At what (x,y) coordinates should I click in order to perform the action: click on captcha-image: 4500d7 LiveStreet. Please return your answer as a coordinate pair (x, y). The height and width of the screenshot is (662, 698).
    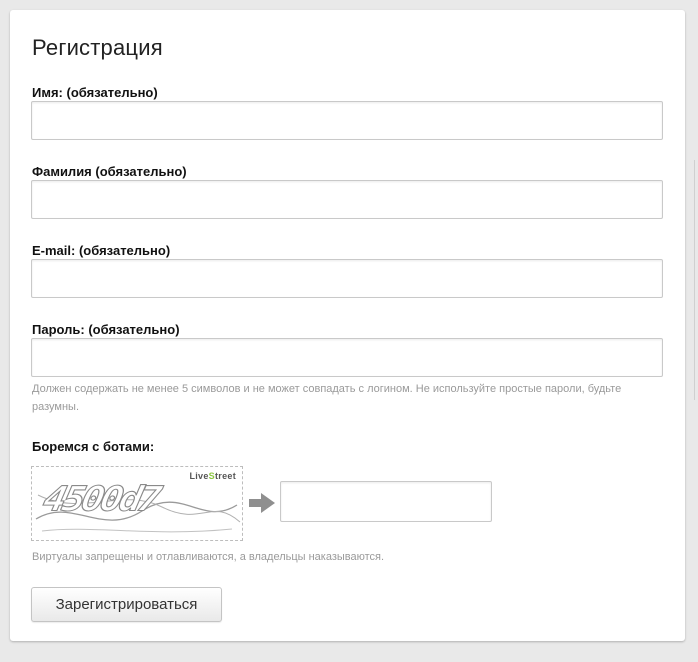
    Looking at the image, I should click on (137, 503).